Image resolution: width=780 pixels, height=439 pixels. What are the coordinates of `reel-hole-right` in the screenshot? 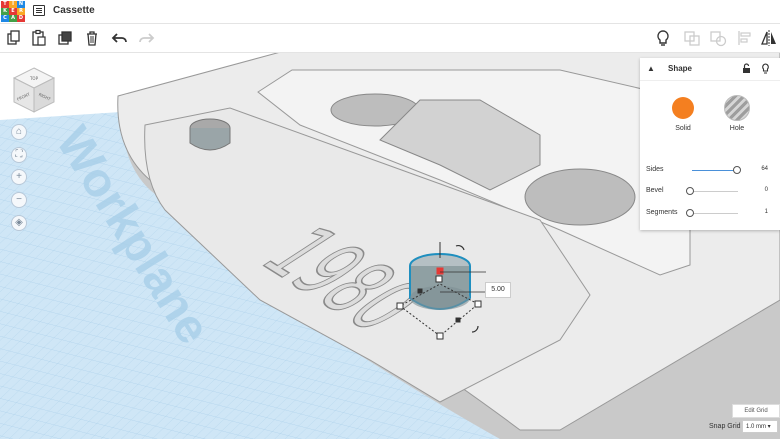 It's located at (580, 197).